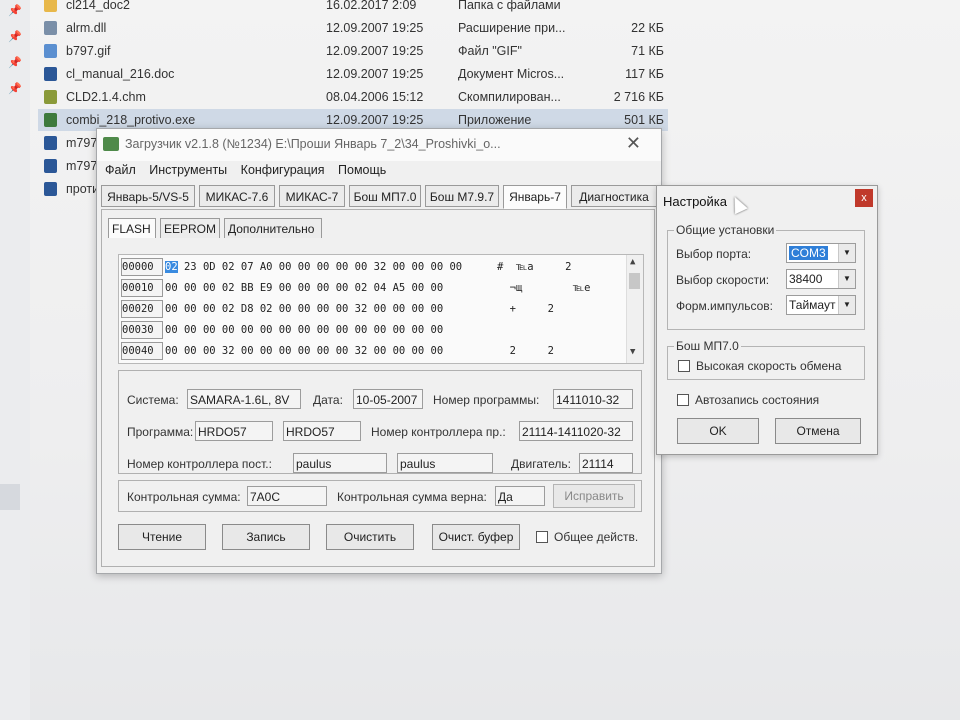 The width and height of the screenshot is (960, 720). Describe the element at coordinates (237, 196) in the screenshot. I see `tab-mikas-7-6: МИКАС-7.6` at that location.